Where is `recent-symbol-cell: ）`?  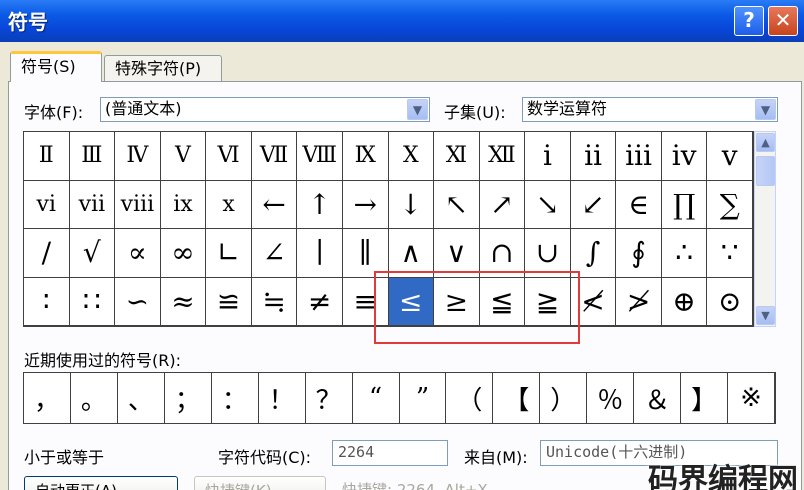 recent-symbol-cell: ） is located at coordinates (564, 398).